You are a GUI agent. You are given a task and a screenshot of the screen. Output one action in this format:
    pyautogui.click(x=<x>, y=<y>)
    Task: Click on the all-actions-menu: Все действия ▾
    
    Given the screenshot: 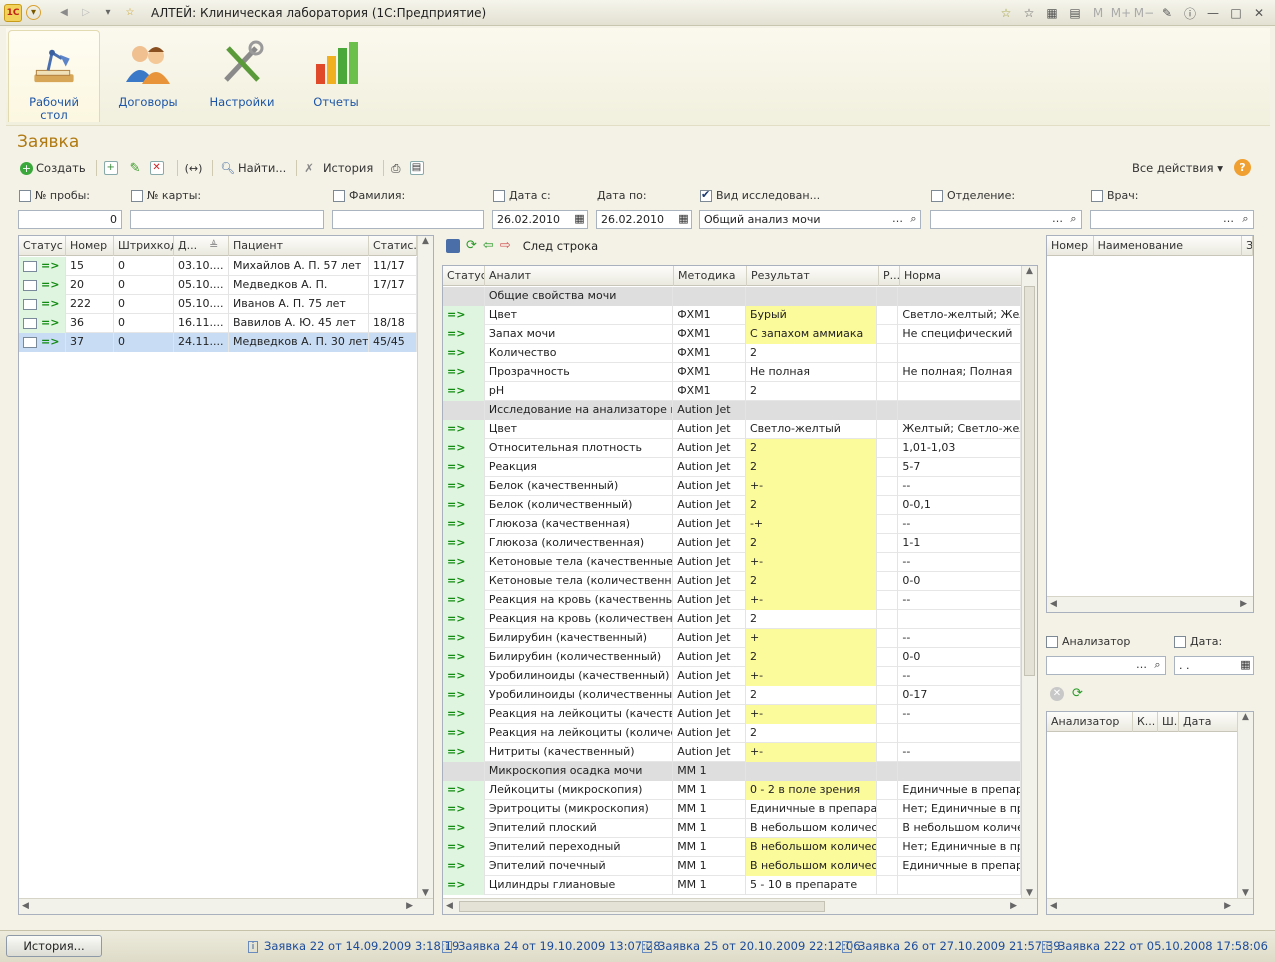 What is the action you would take?
    pyautogui.click(x=1177, y=168)
    